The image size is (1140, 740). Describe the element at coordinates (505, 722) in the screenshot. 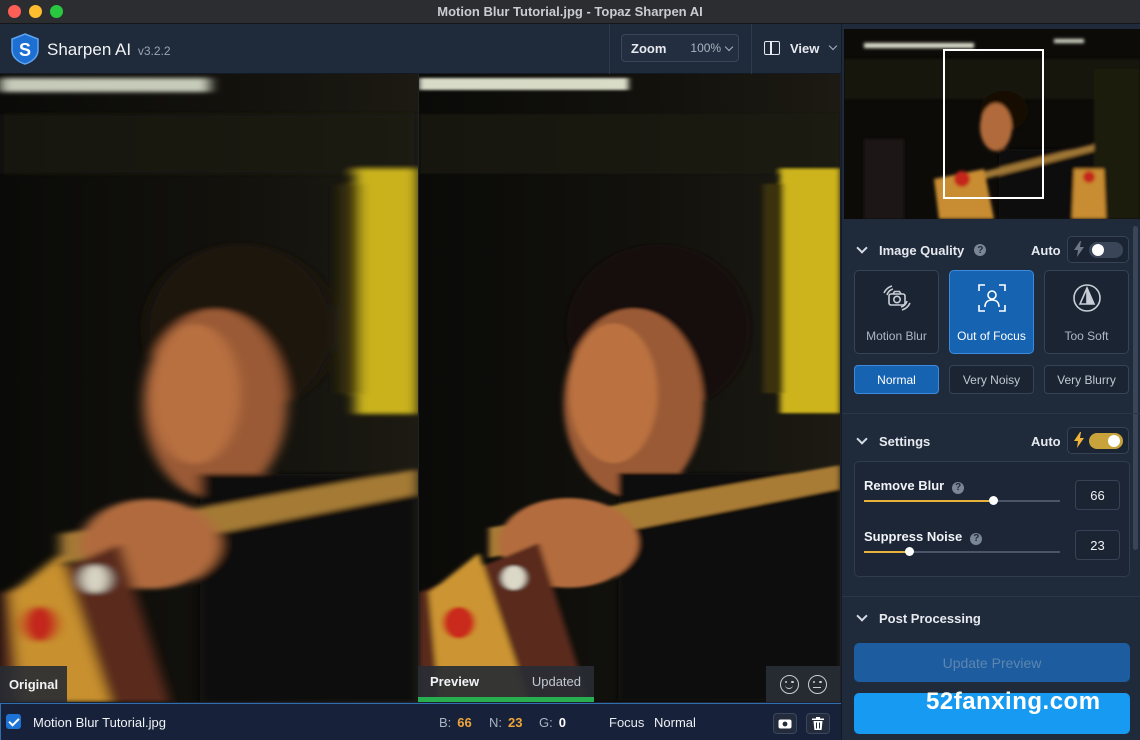

I see `noise-stat: N: 23` at that location.